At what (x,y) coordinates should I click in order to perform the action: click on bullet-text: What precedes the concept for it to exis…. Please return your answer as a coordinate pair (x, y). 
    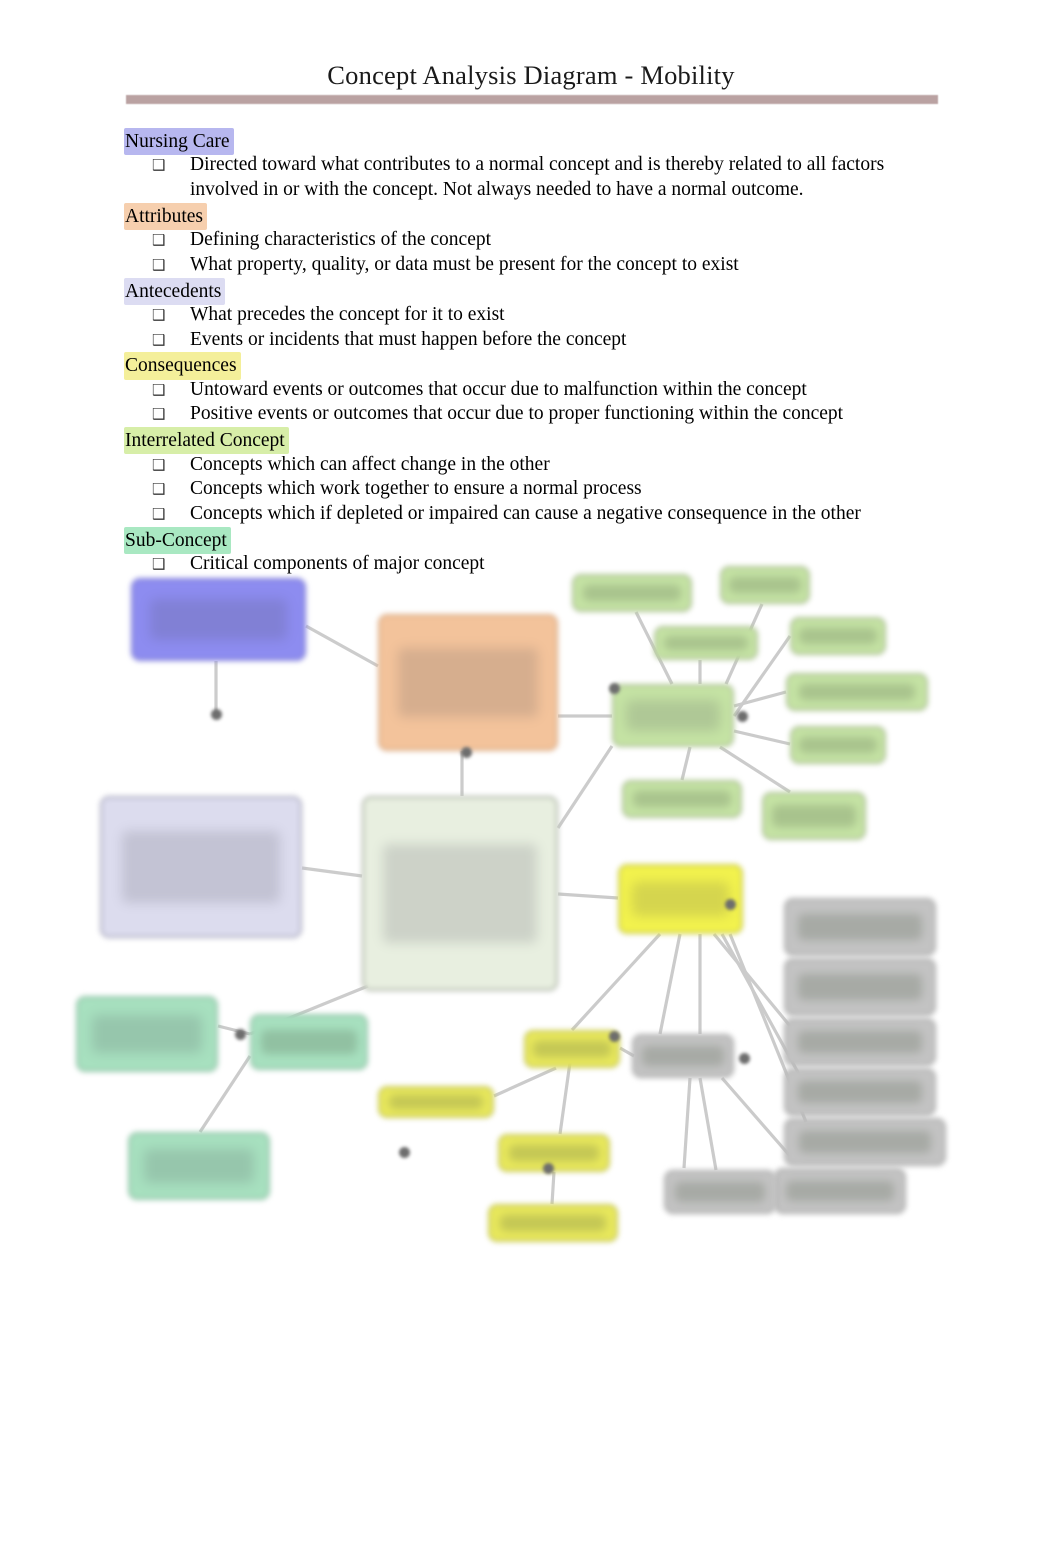
    Looking at the image, I should click on (347, 314).